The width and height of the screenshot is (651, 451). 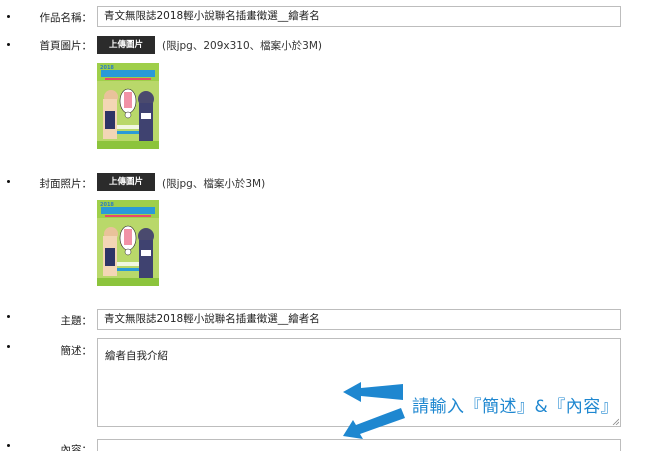 I want to click on cover-image-upload-button: 上傳圖片, so click(x=126, y=182).